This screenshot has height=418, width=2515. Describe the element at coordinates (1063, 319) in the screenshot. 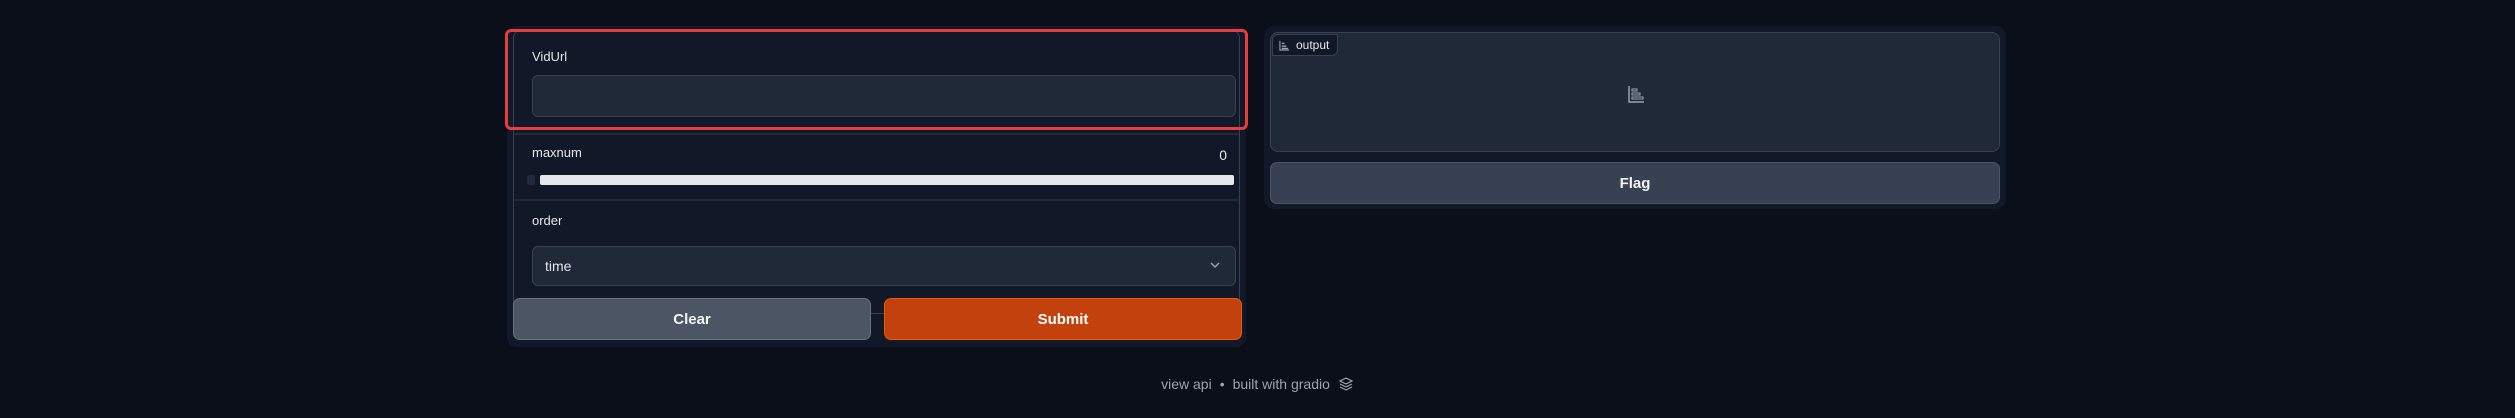

I see `submit-button: Submit` at that location.